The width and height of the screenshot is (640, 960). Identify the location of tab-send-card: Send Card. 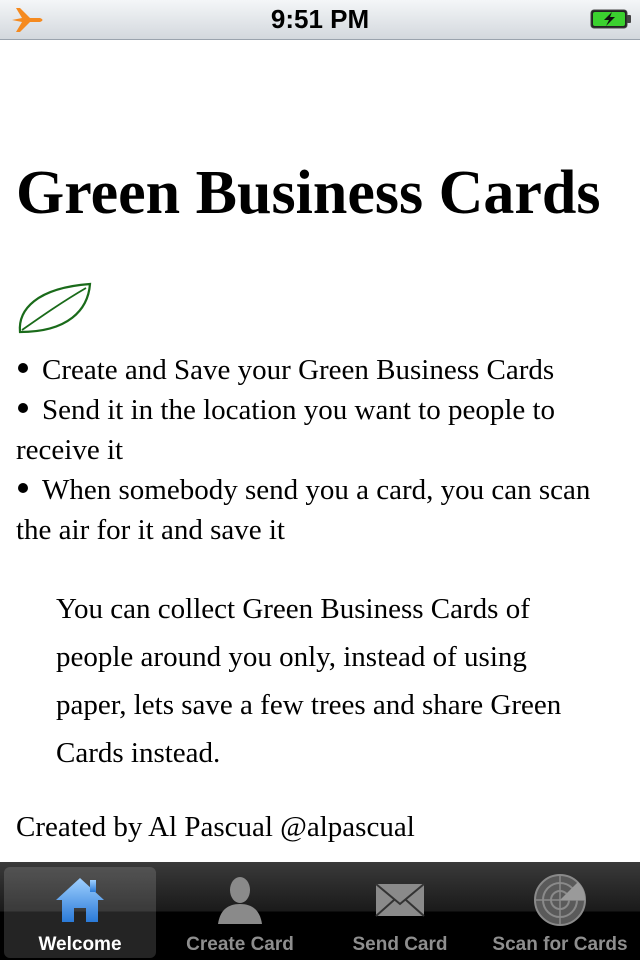
(400, 911).